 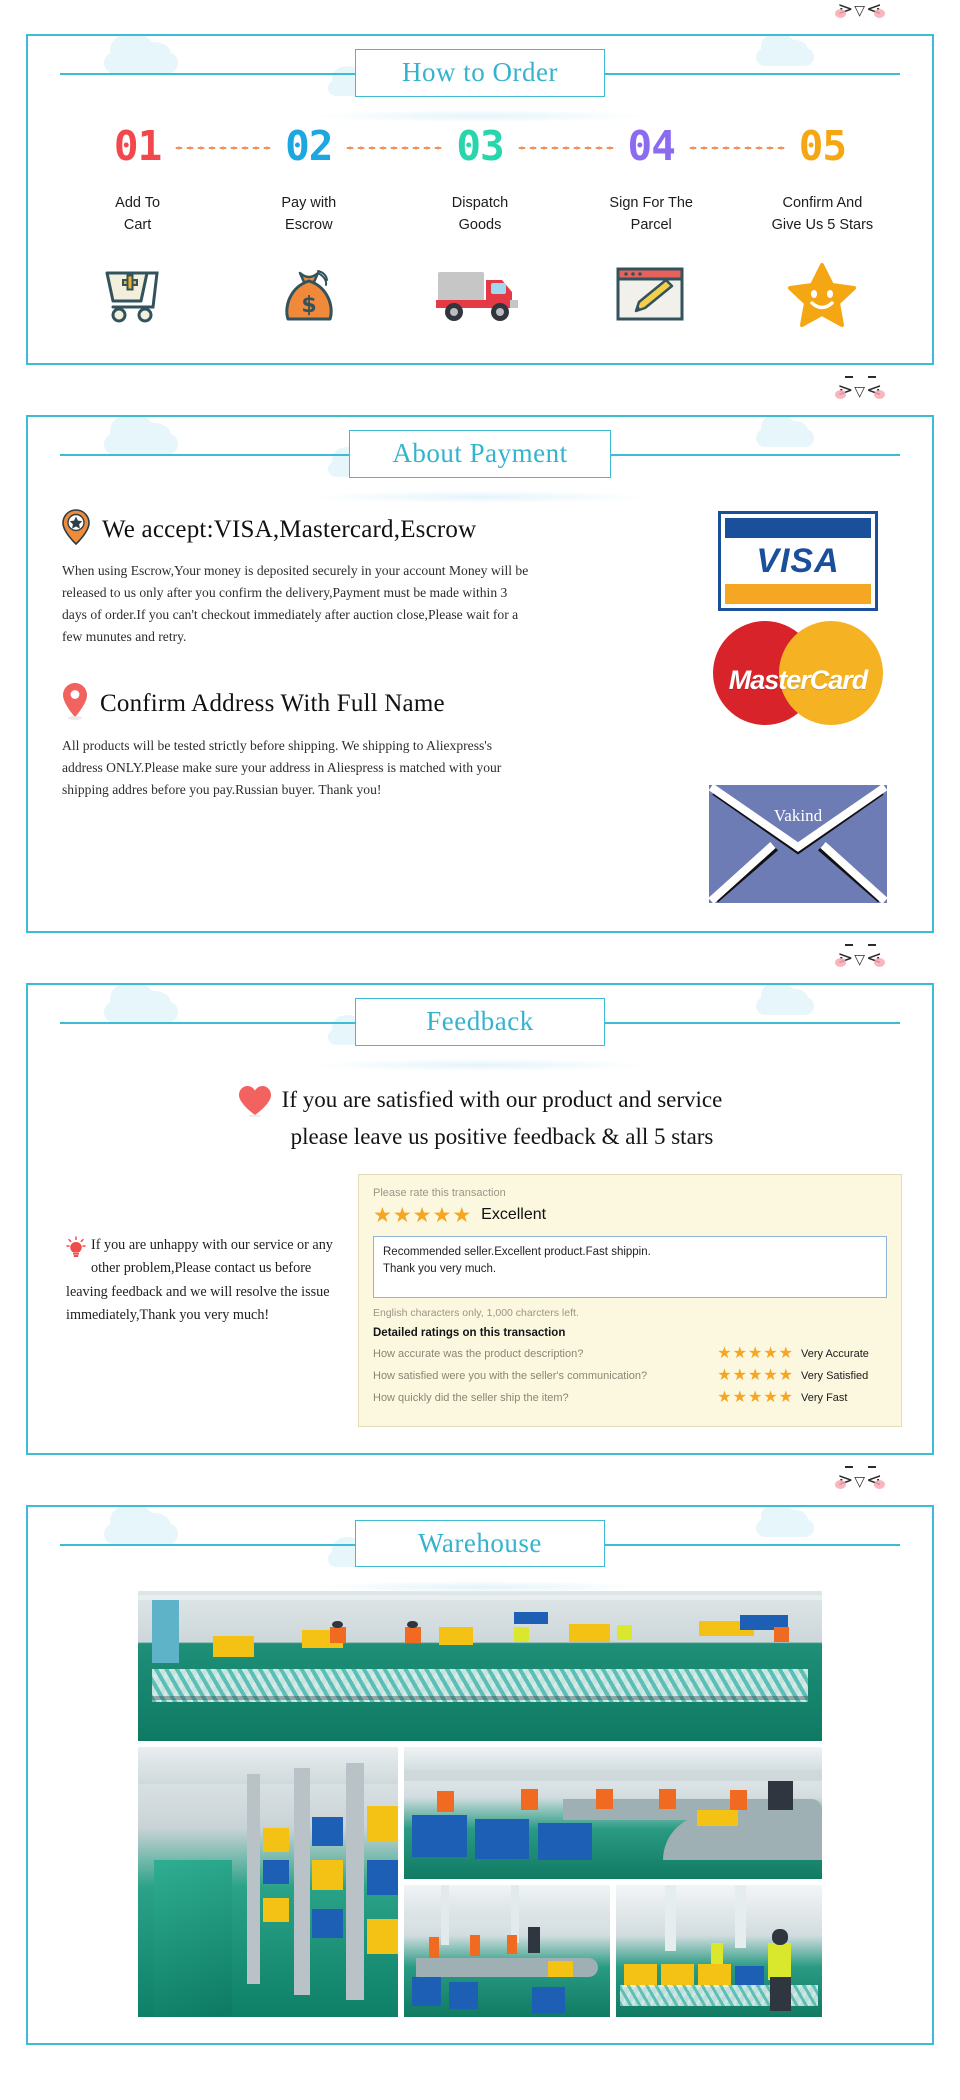 What do you see at coordinates (268, 1881) in the screenshot?
I see `warehouse-aisle-photo` at bounding box center [268, 1881].